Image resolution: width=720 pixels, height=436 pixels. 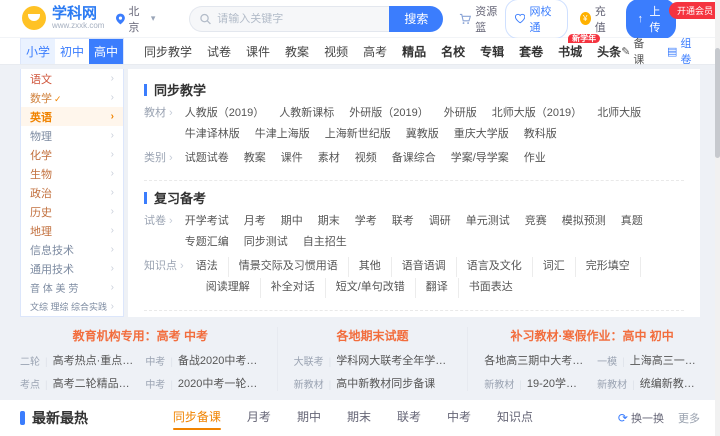 I want to click on hot-tab: 联考, so click(x=409, y=418).